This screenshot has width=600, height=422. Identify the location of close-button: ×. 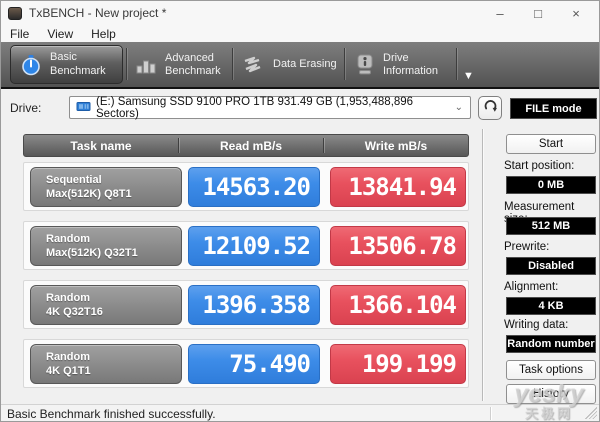
(576, 13).